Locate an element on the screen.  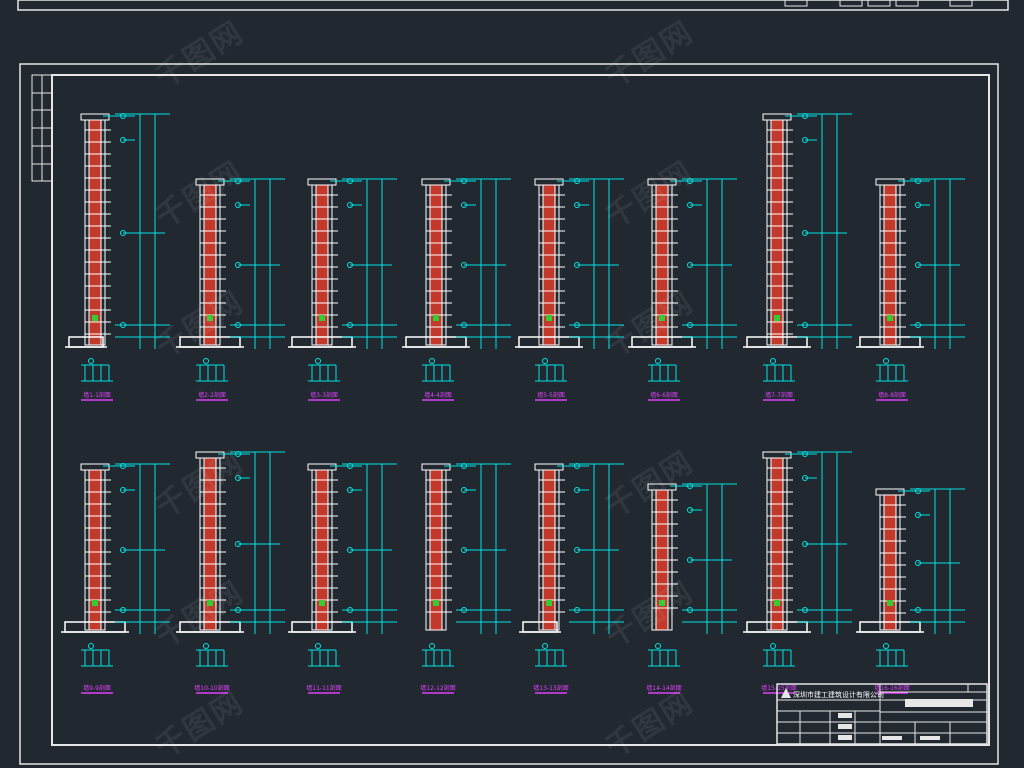
section-label: 墙4-4剖面 is located at coordinates (438, 395).